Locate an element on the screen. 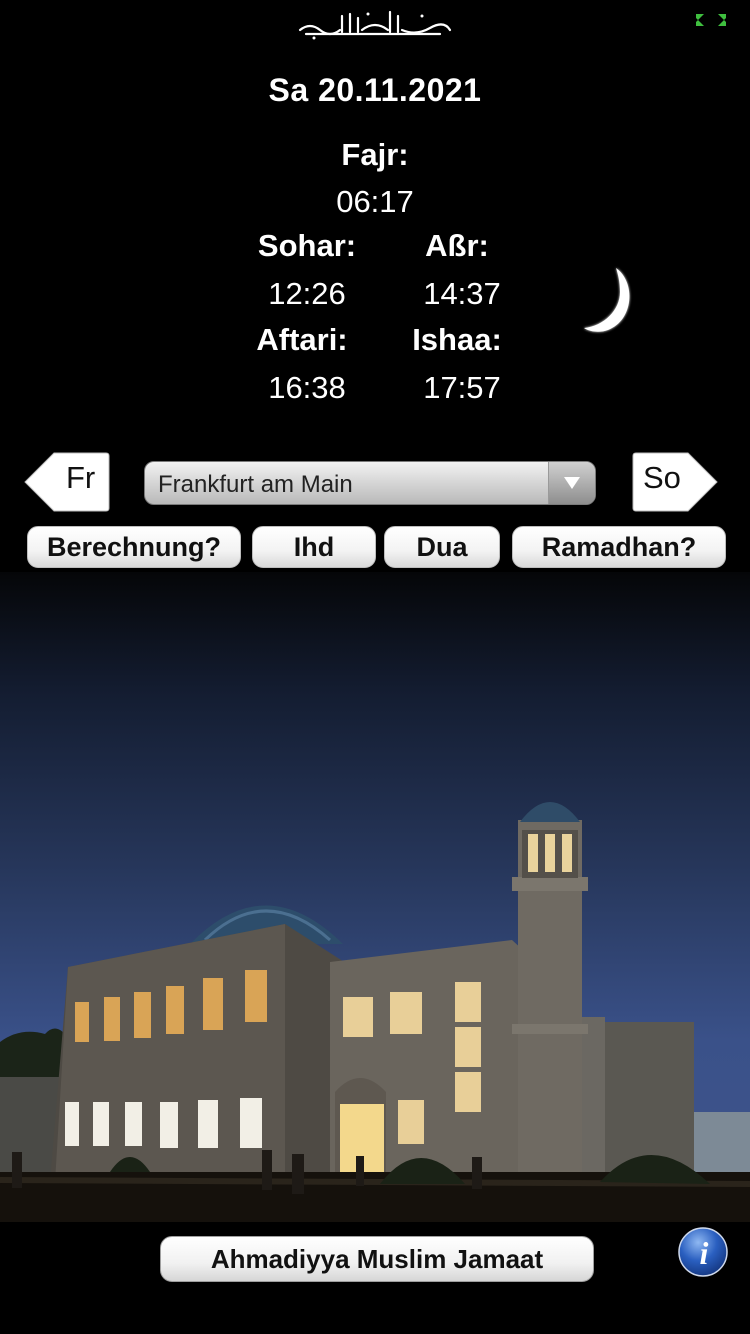 This screenshot has width=750, height=1334. aftari-time: 16:38 is located at coordinates (307, 387).